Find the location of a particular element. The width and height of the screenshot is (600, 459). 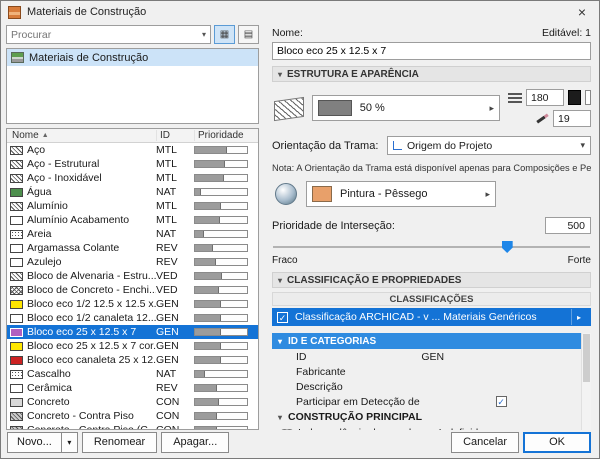

surface-picker: Pintura - Pêssego ▸ is located at coordinates (401, 194).